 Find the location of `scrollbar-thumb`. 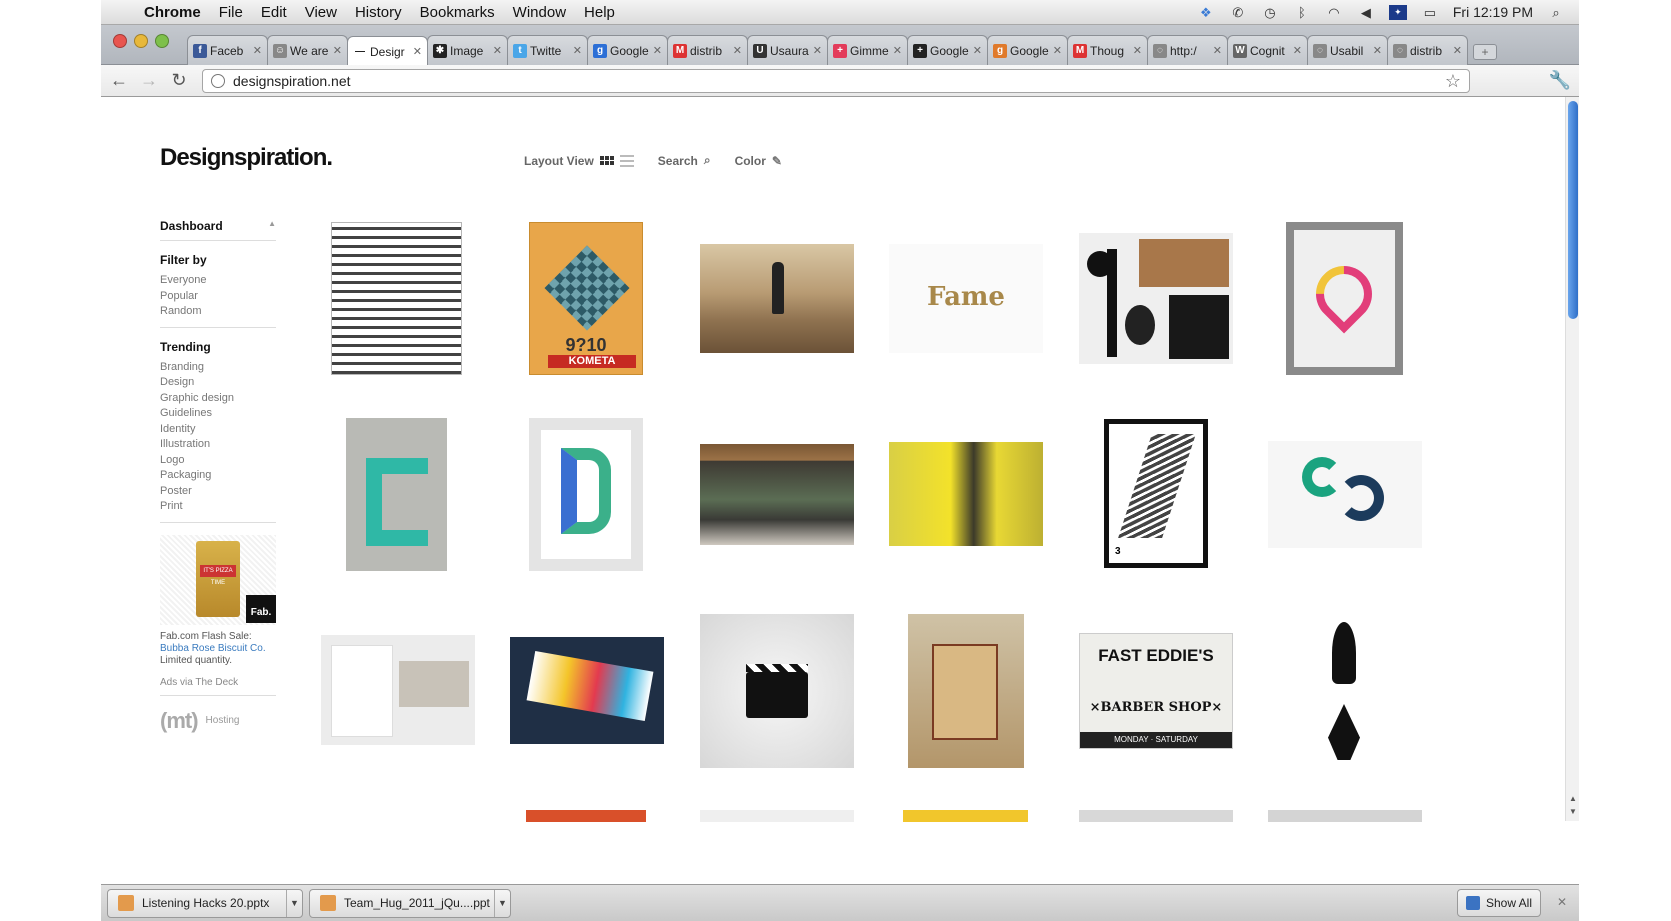

scrollbar-thumb is located at coordinates (1573, 210).